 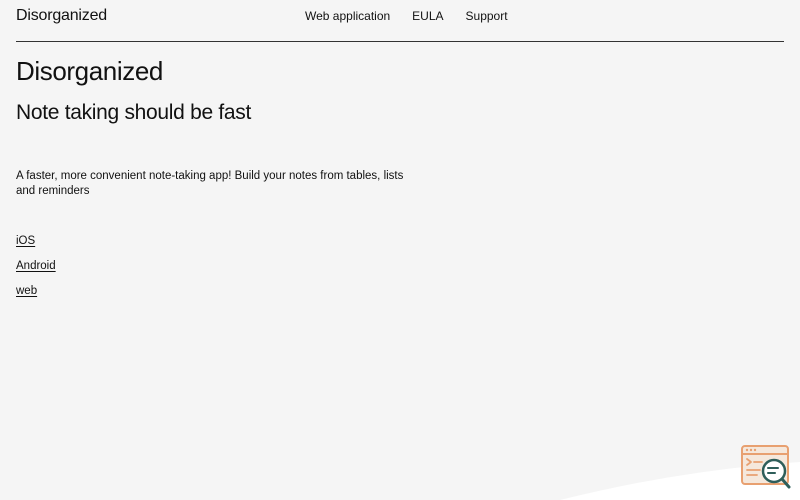 What do you see at coordinates (487, 16) in the screenshot?
I see `nav-support: Support` at bounding box center [487, 16].